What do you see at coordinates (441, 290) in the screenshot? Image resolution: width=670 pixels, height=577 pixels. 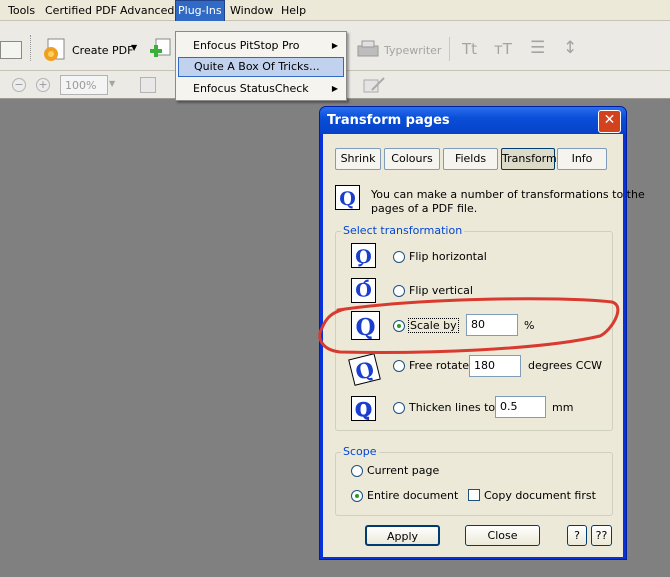 I see `flip-vertical-label: Flip vertical` at bounding box center [441, 290].